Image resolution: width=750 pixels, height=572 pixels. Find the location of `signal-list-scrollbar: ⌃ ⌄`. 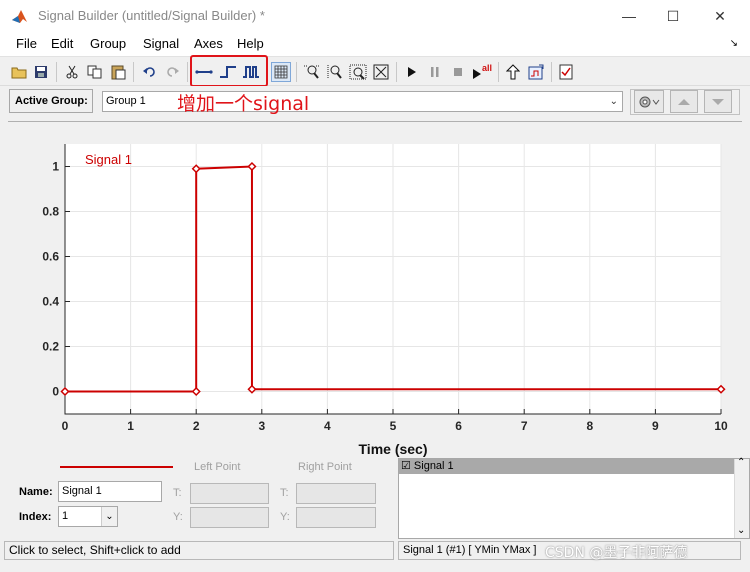

signal-list-scrollbar: ⌃ ⌄ is located at coordinates (741, 497).